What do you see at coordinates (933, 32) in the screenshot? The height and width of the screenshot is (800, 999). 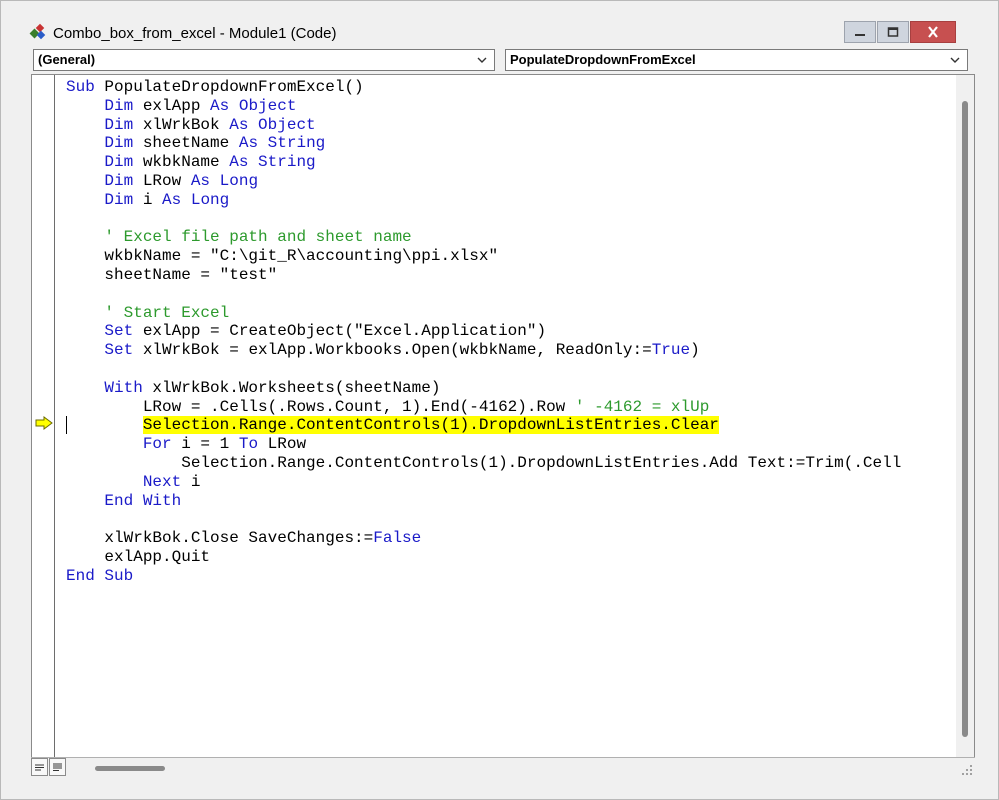 I see `close-button` at bounding box center [933, 32].